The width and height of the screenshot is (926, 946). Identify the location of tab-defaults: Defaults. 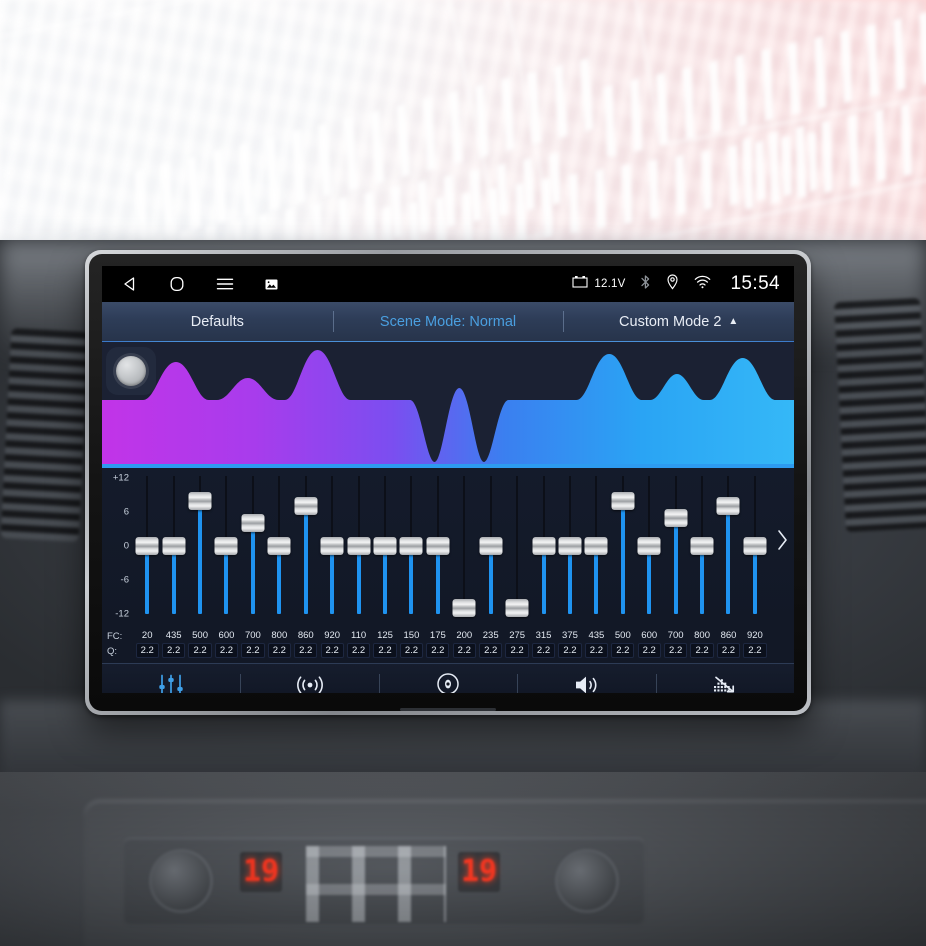
(217, 321).